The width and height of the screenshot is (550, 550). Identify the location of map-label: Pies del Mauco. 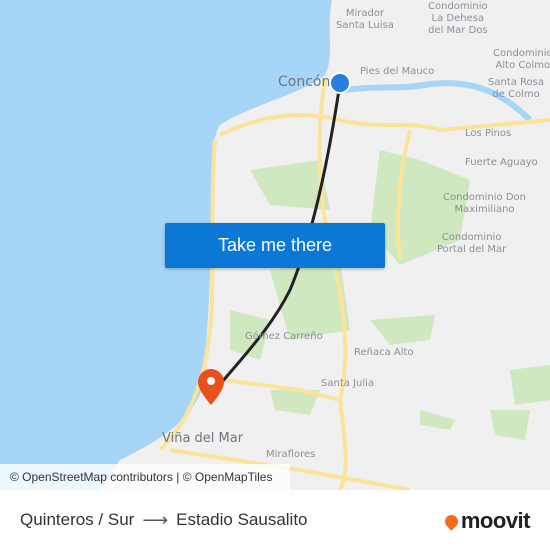
(397, 71).